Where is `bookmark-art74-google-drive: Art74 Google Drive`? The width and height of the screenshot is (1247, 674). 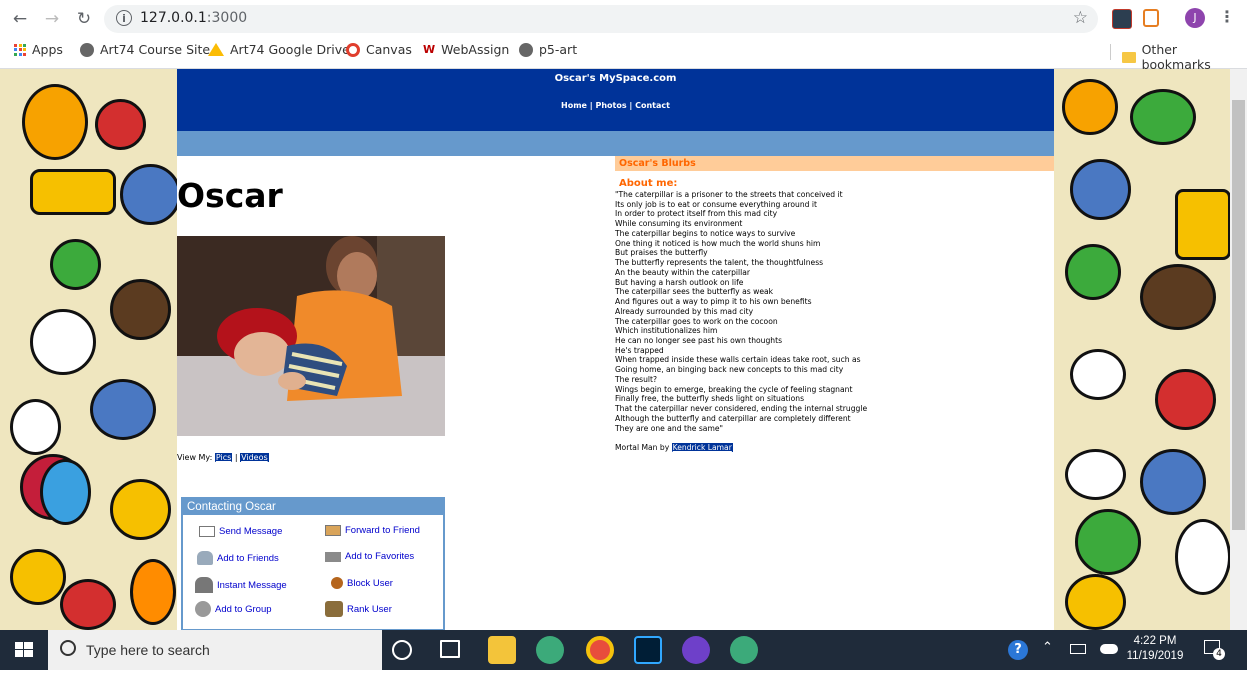
bookmark-art74-google-drive: Art74 Google Drive is located at coordinates (279, 49).